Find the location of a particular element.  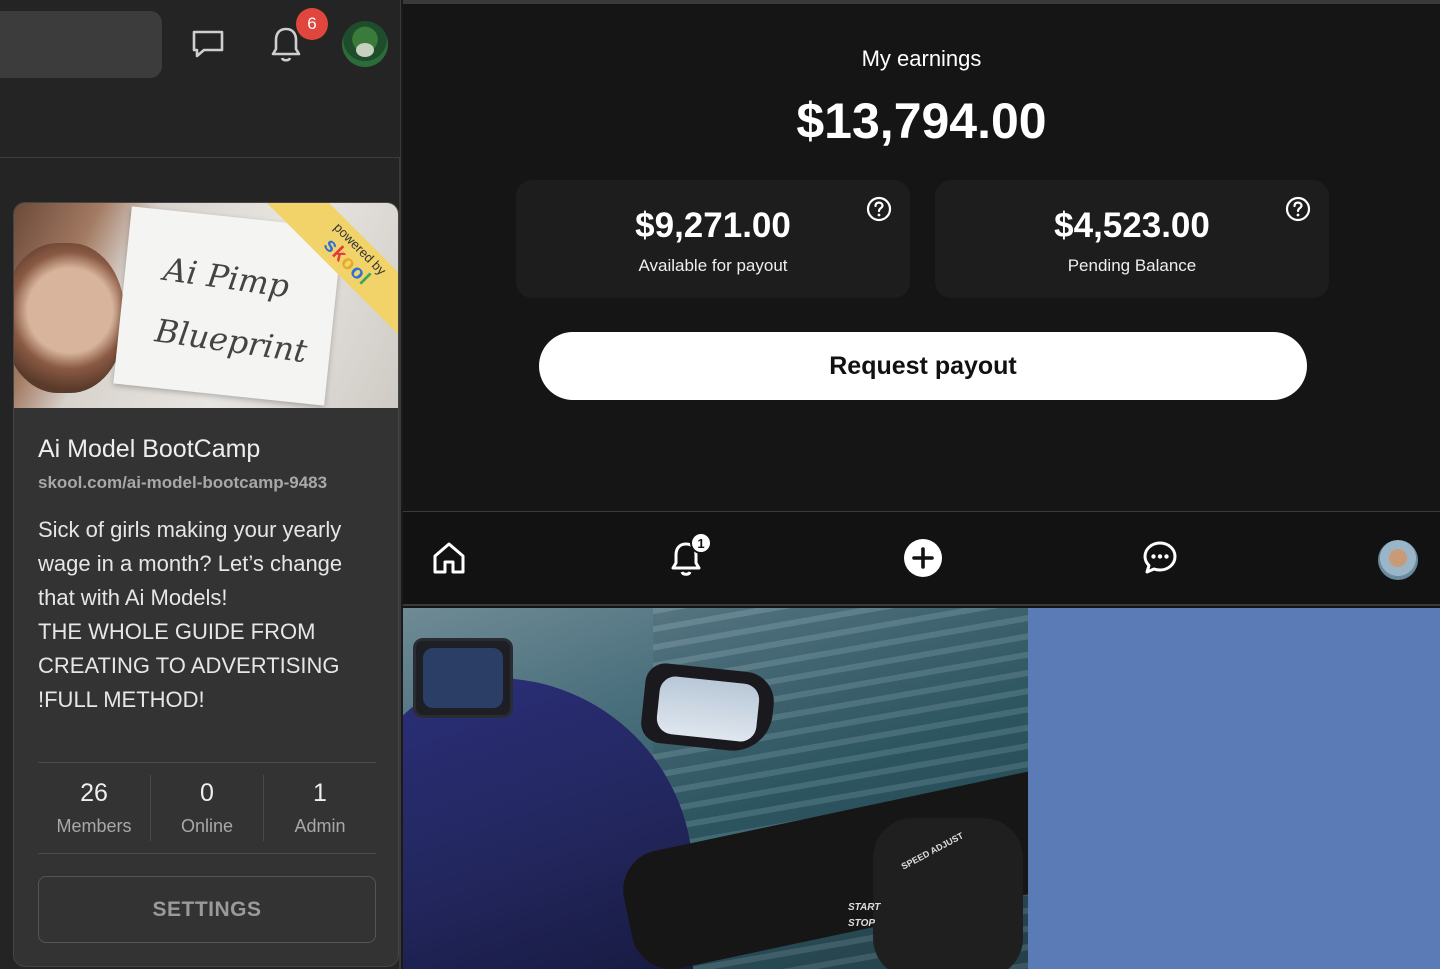

group-url: skool.com/ai-model-bootcamp-9483 is located at coordinates (182, 483).